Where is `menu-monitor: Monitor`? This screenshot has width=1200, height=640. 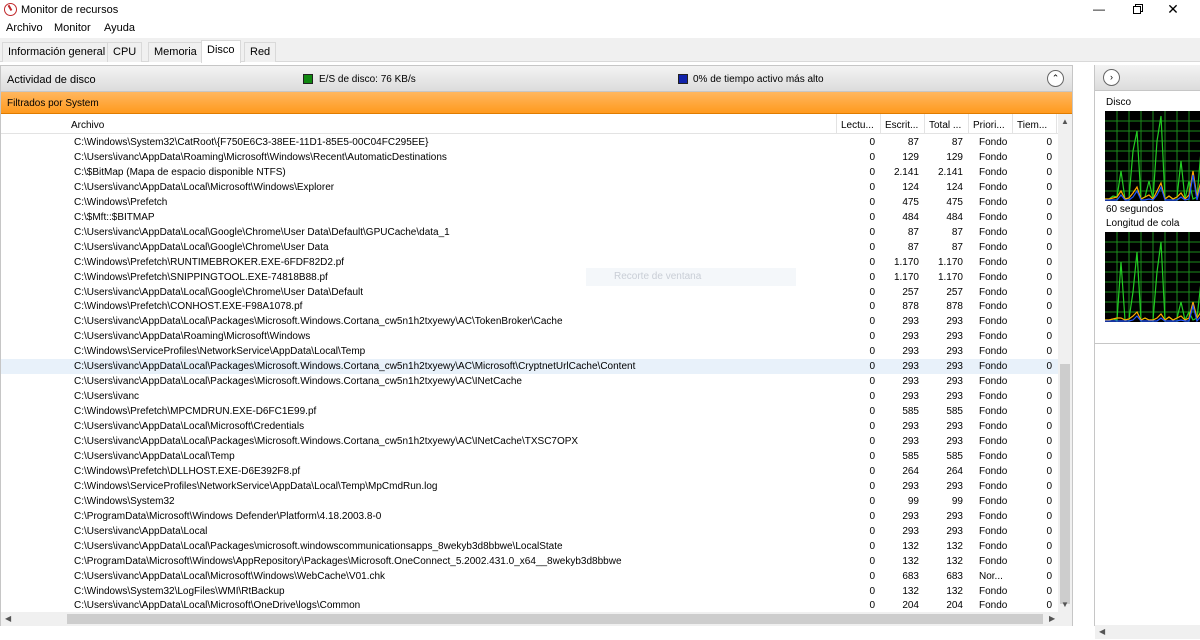 menu-monitor: Monitor is located at coordinates (72, 28).